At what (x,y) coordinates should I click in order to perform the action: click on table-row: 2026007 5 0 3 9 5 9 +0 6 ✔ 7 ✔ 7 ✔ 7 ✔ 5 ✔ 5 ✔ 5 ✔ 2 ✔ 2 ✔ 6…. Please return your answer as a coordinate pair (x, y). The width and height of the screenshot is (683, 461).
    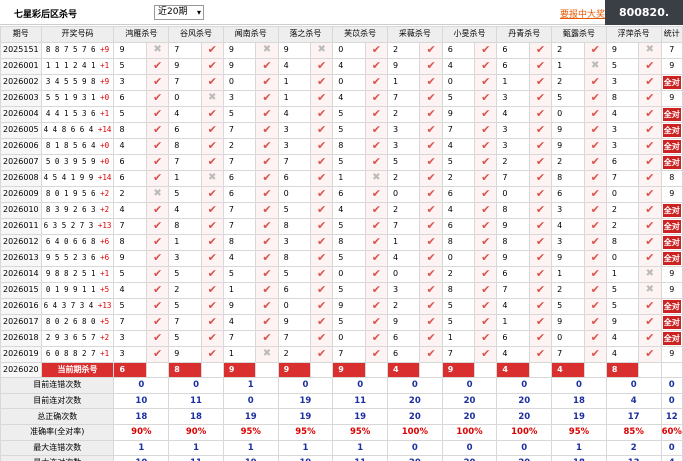
    Looking at the image, I should click on (341, 162).